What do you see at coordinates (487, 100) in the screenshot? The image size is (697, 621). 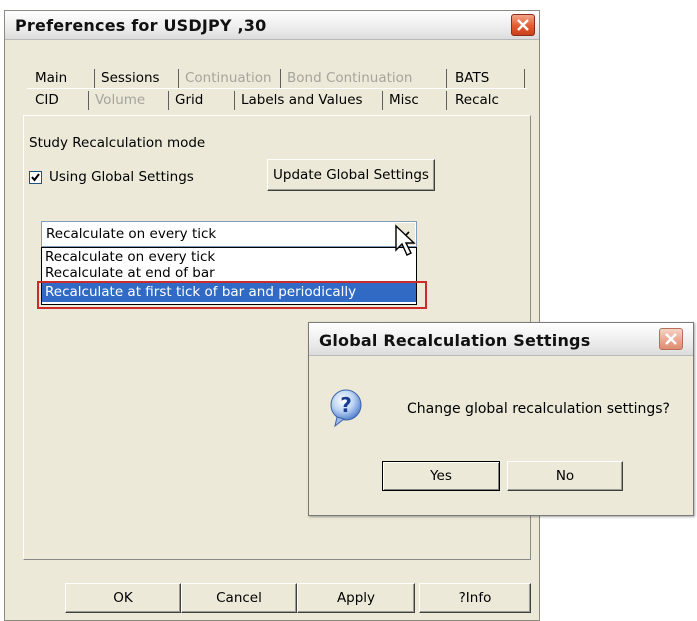 I see `tab-recalc: Recalc` at bounding box center [487, 100].